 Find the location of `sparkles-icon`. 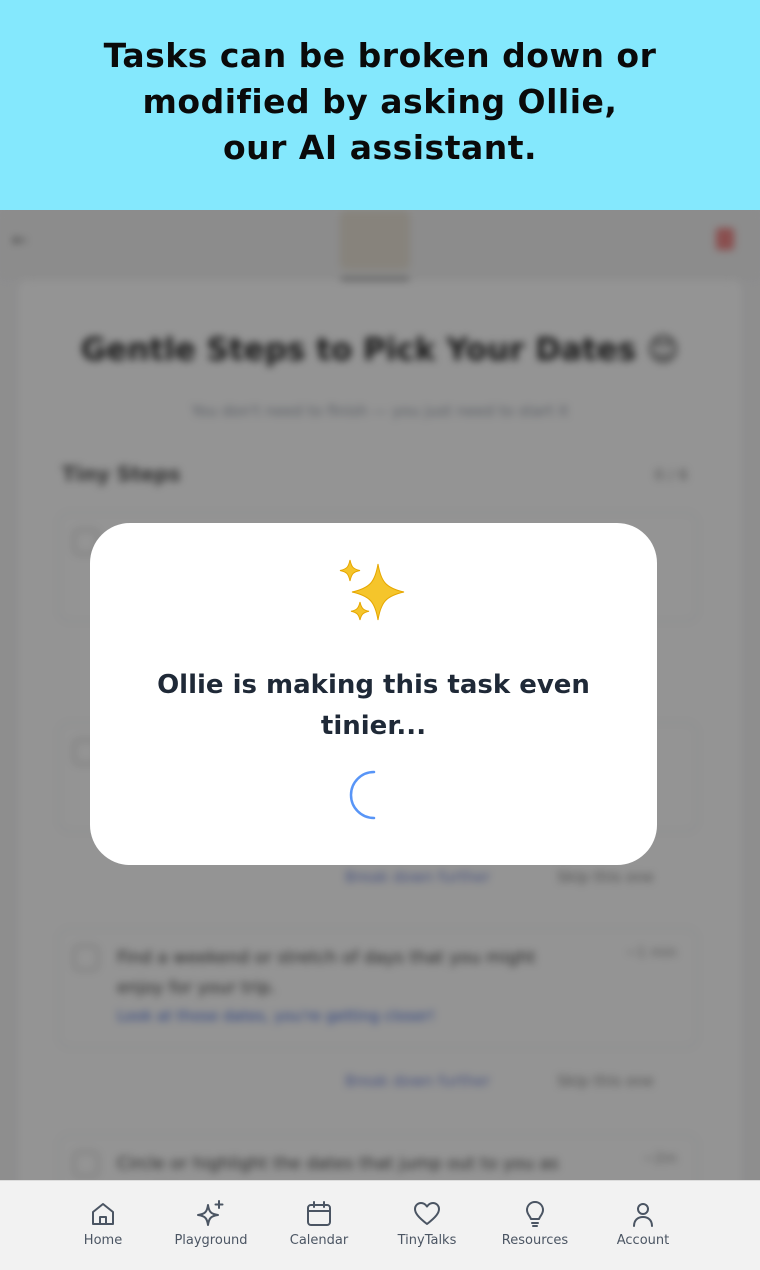

sparkles-icon is located at coordinates (372, 590).